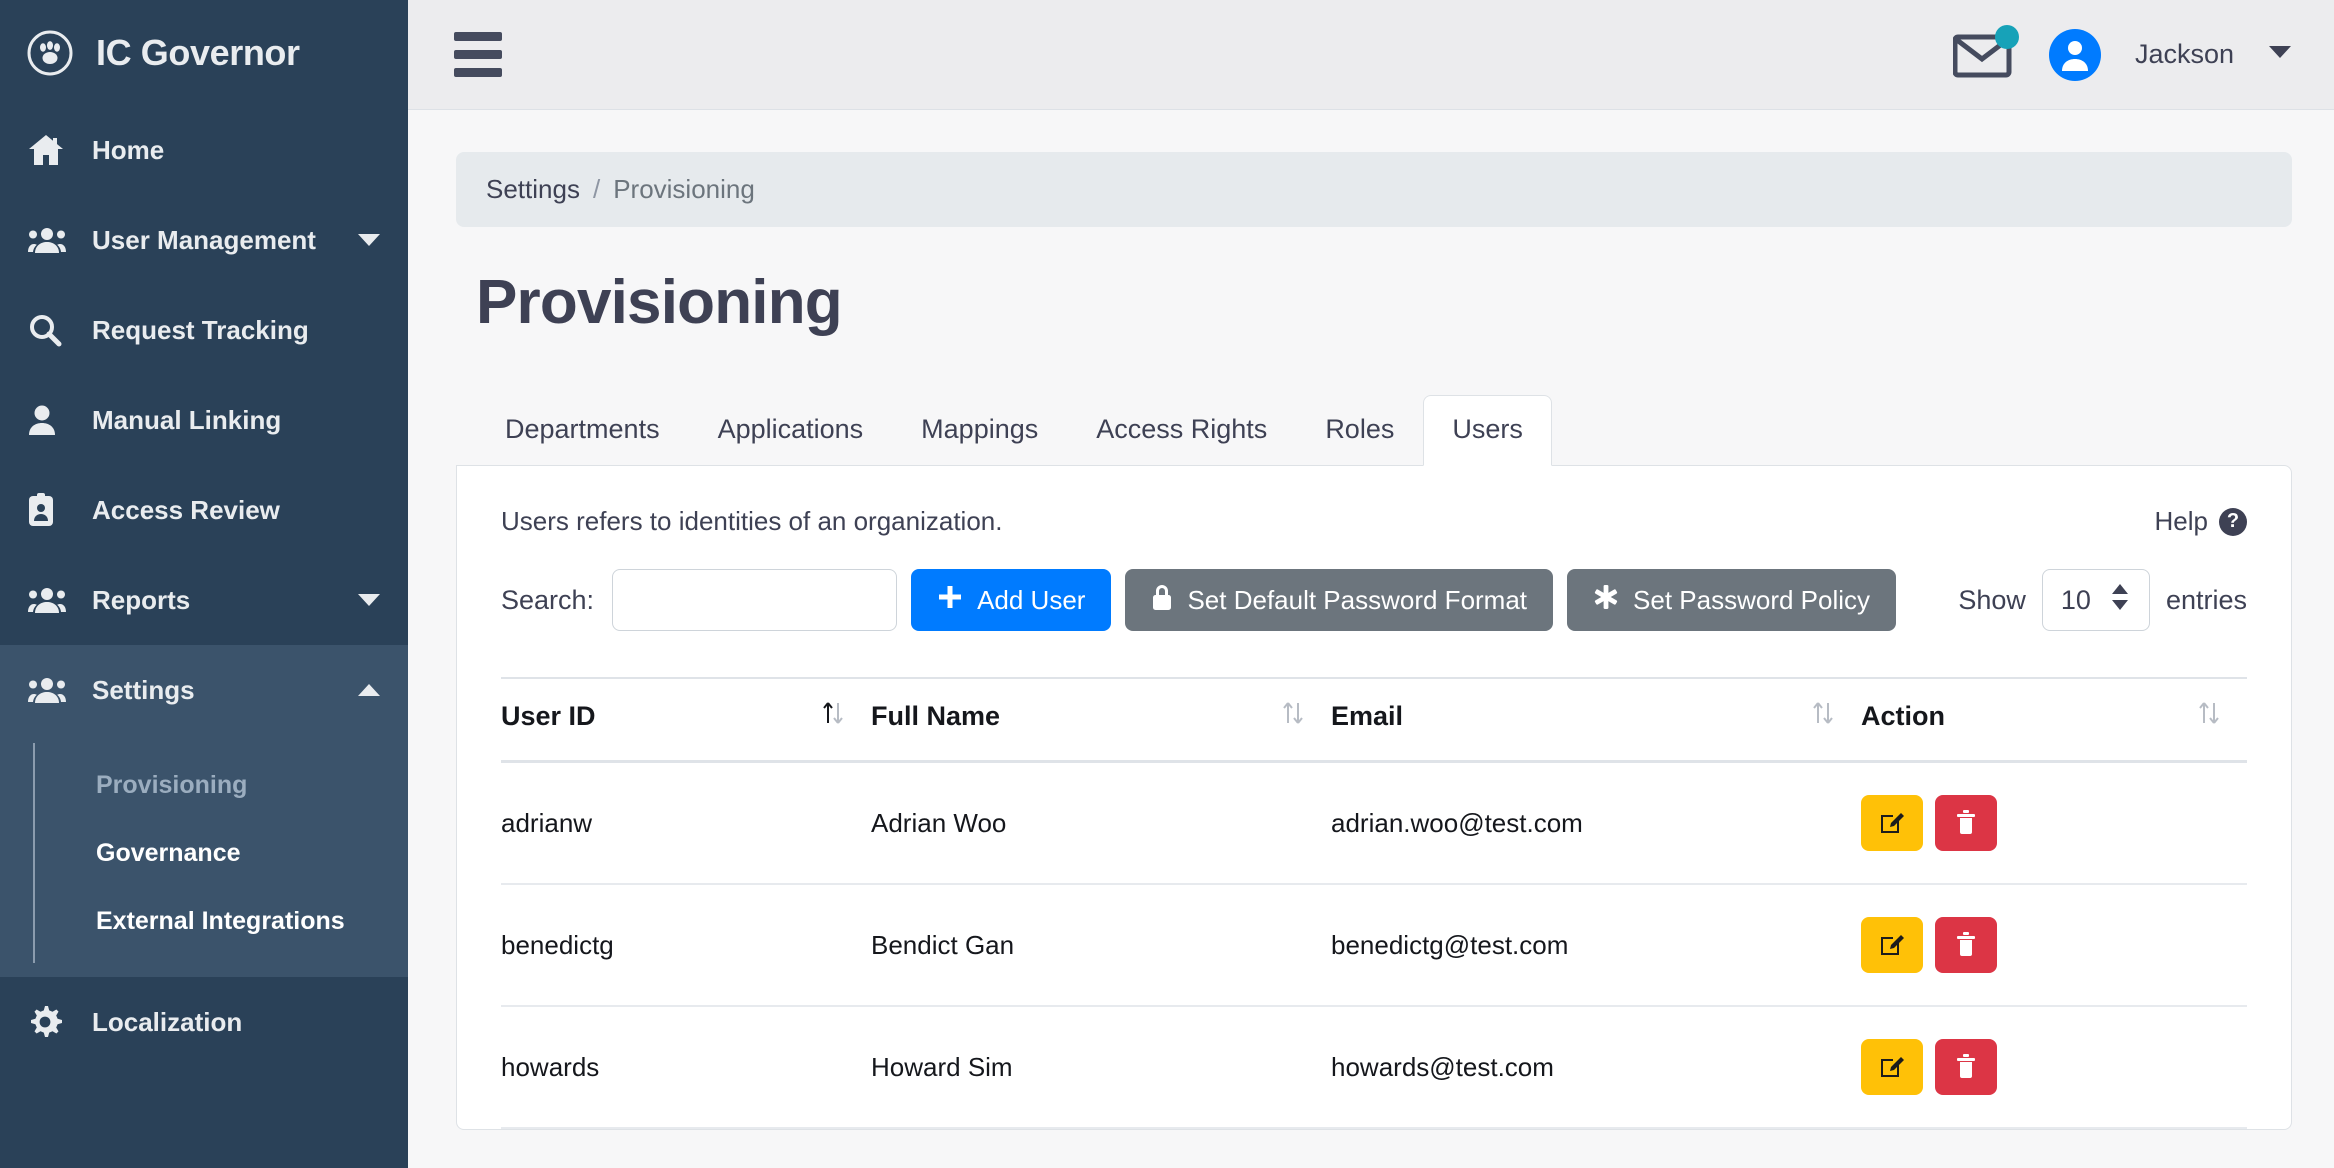 The image size is (2334, 1168). What do you see at coordinates (2122, 52) in the screenshot?
I see `topbar-right: Jackson` at bounding box center [2122, 52].